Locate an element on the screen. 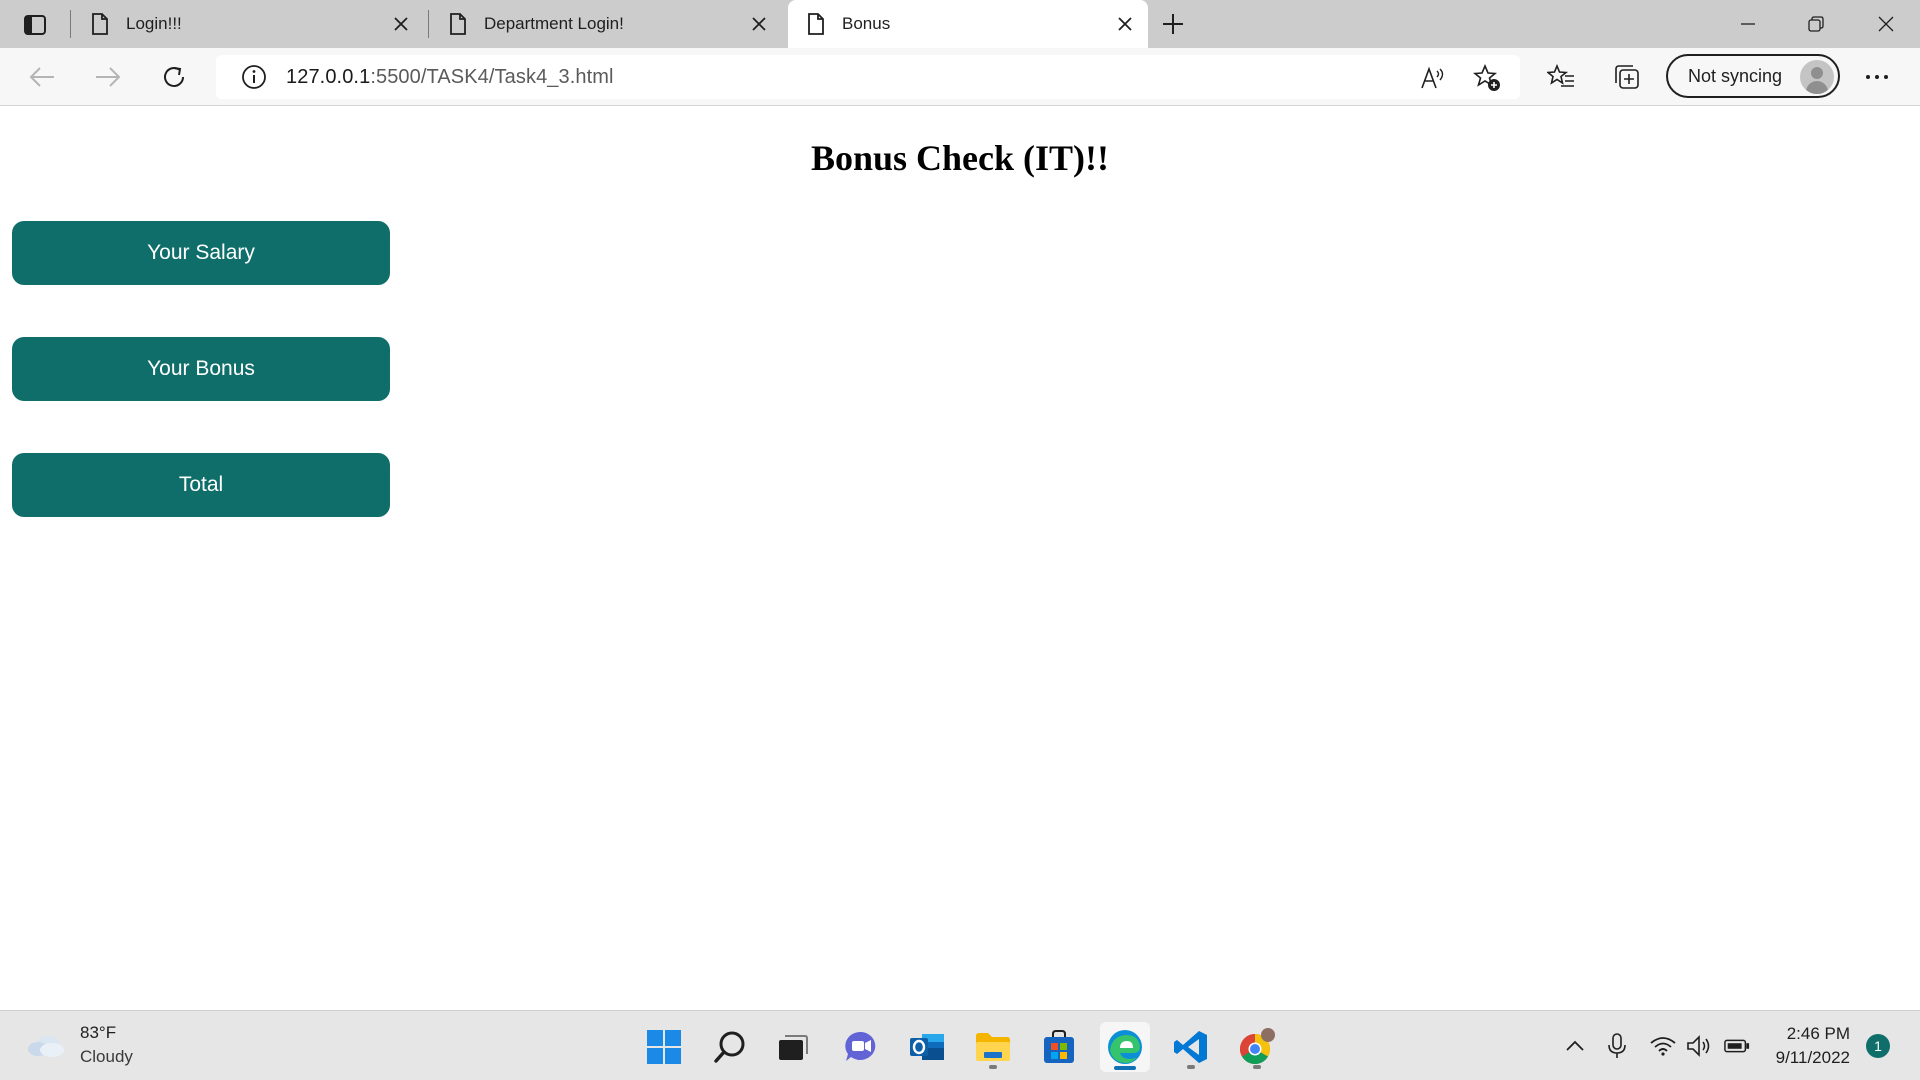 Image resolution: width=1920 pixels, height=1080 pixels. task-view-button is located at coordinates (793, 1047).